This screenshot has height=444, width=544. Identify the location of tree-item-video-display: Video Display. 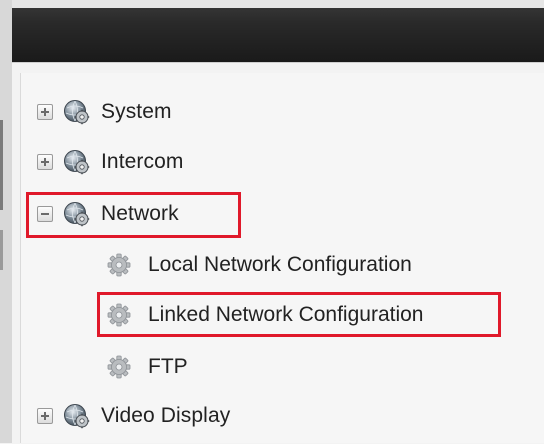
(133, 416).